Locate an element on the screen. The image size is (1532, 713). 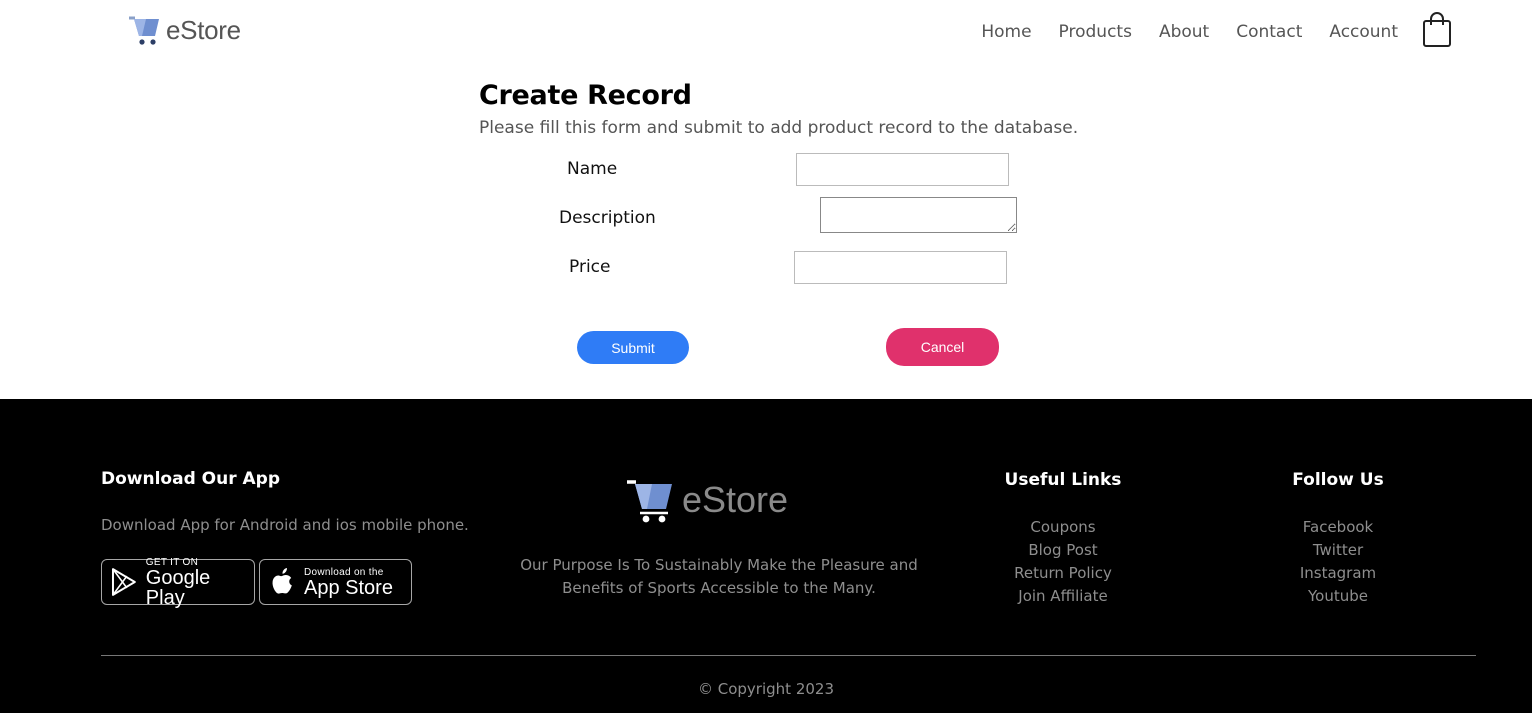
page-title: Create Record is located at coordinates (585, 95).